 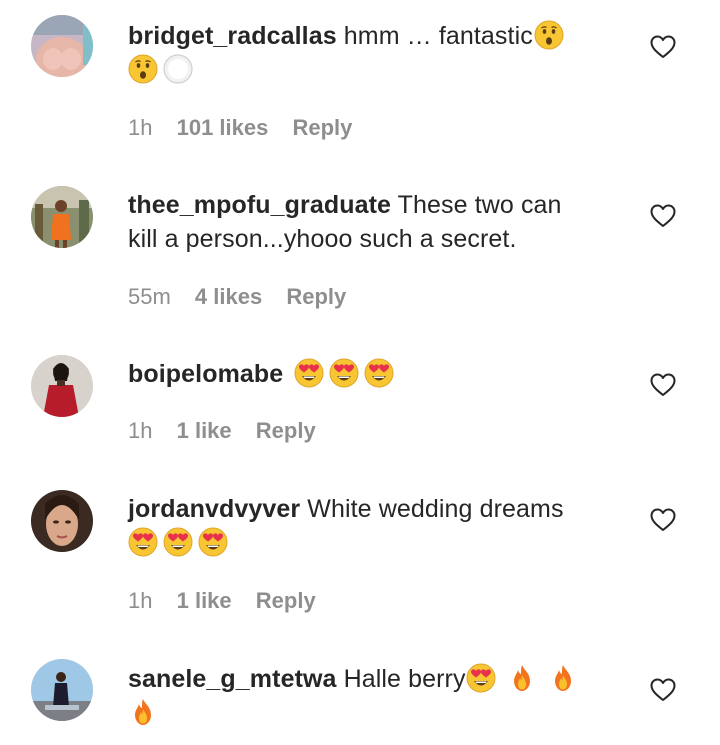 I want to click on comment-body: bridget_radcallas hmm … fantastic, so click(x=373, y=53).